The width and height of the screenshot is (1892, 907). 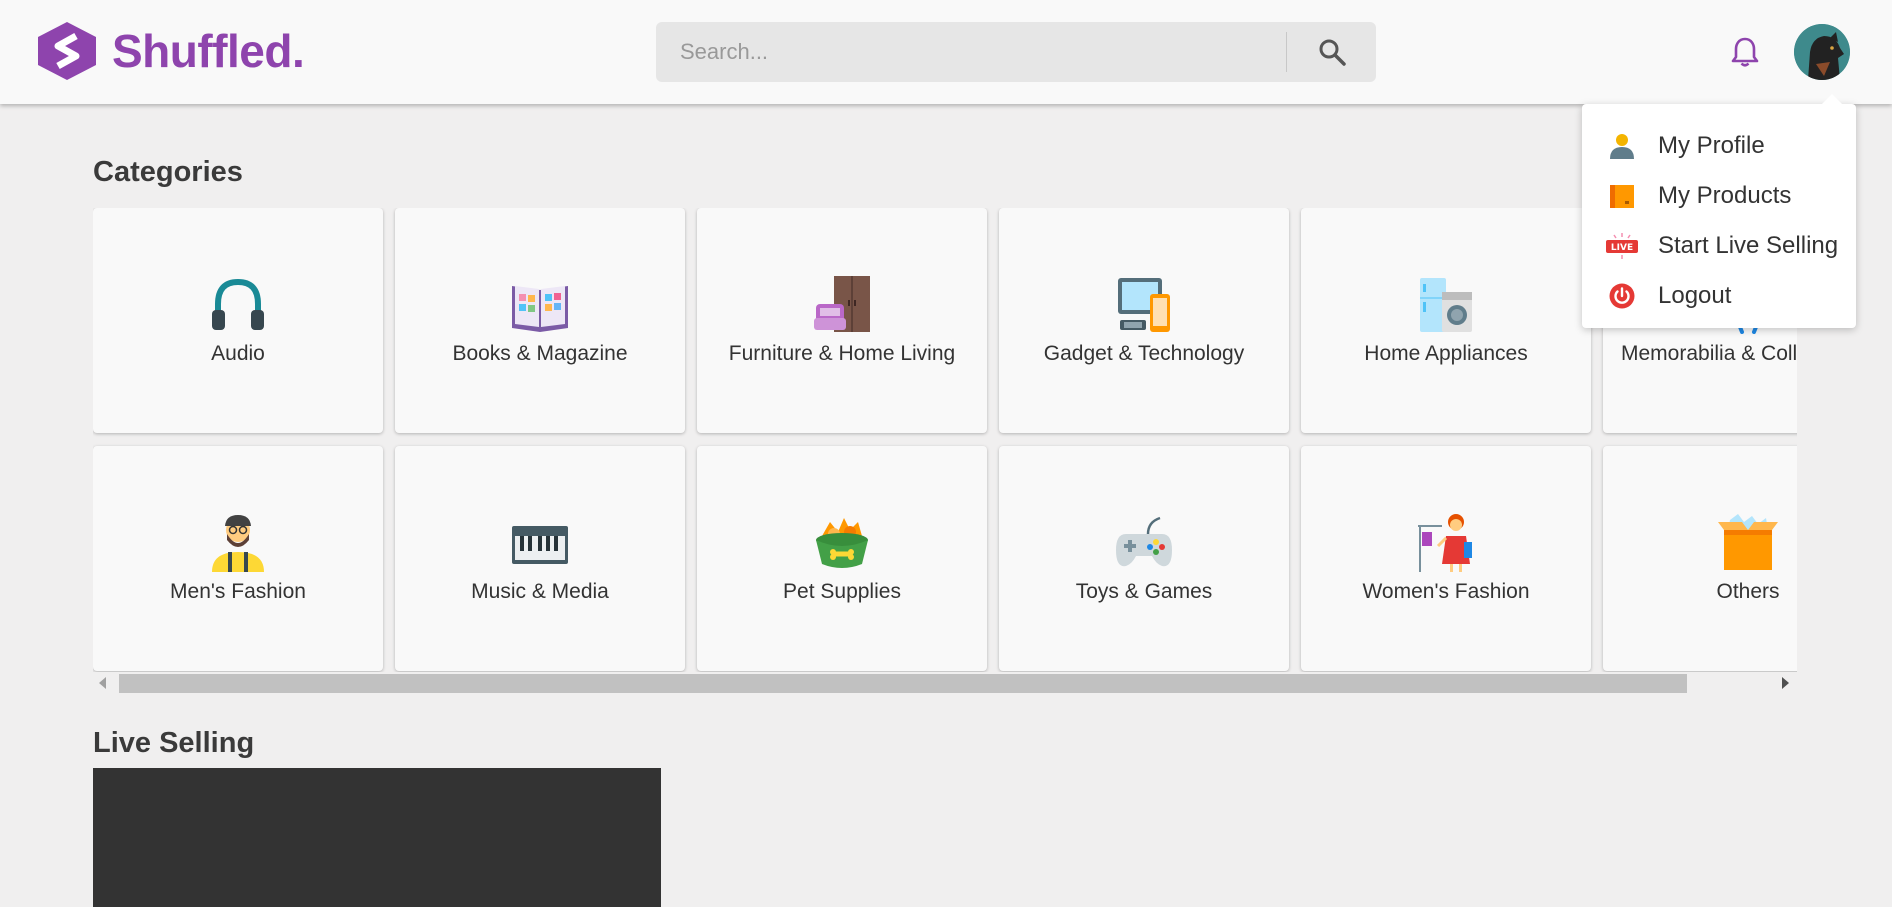 What do you see at coordinates (1446, 305) in the screenshot?
I see `appliance-icon` at bounding box center [1446, 305].